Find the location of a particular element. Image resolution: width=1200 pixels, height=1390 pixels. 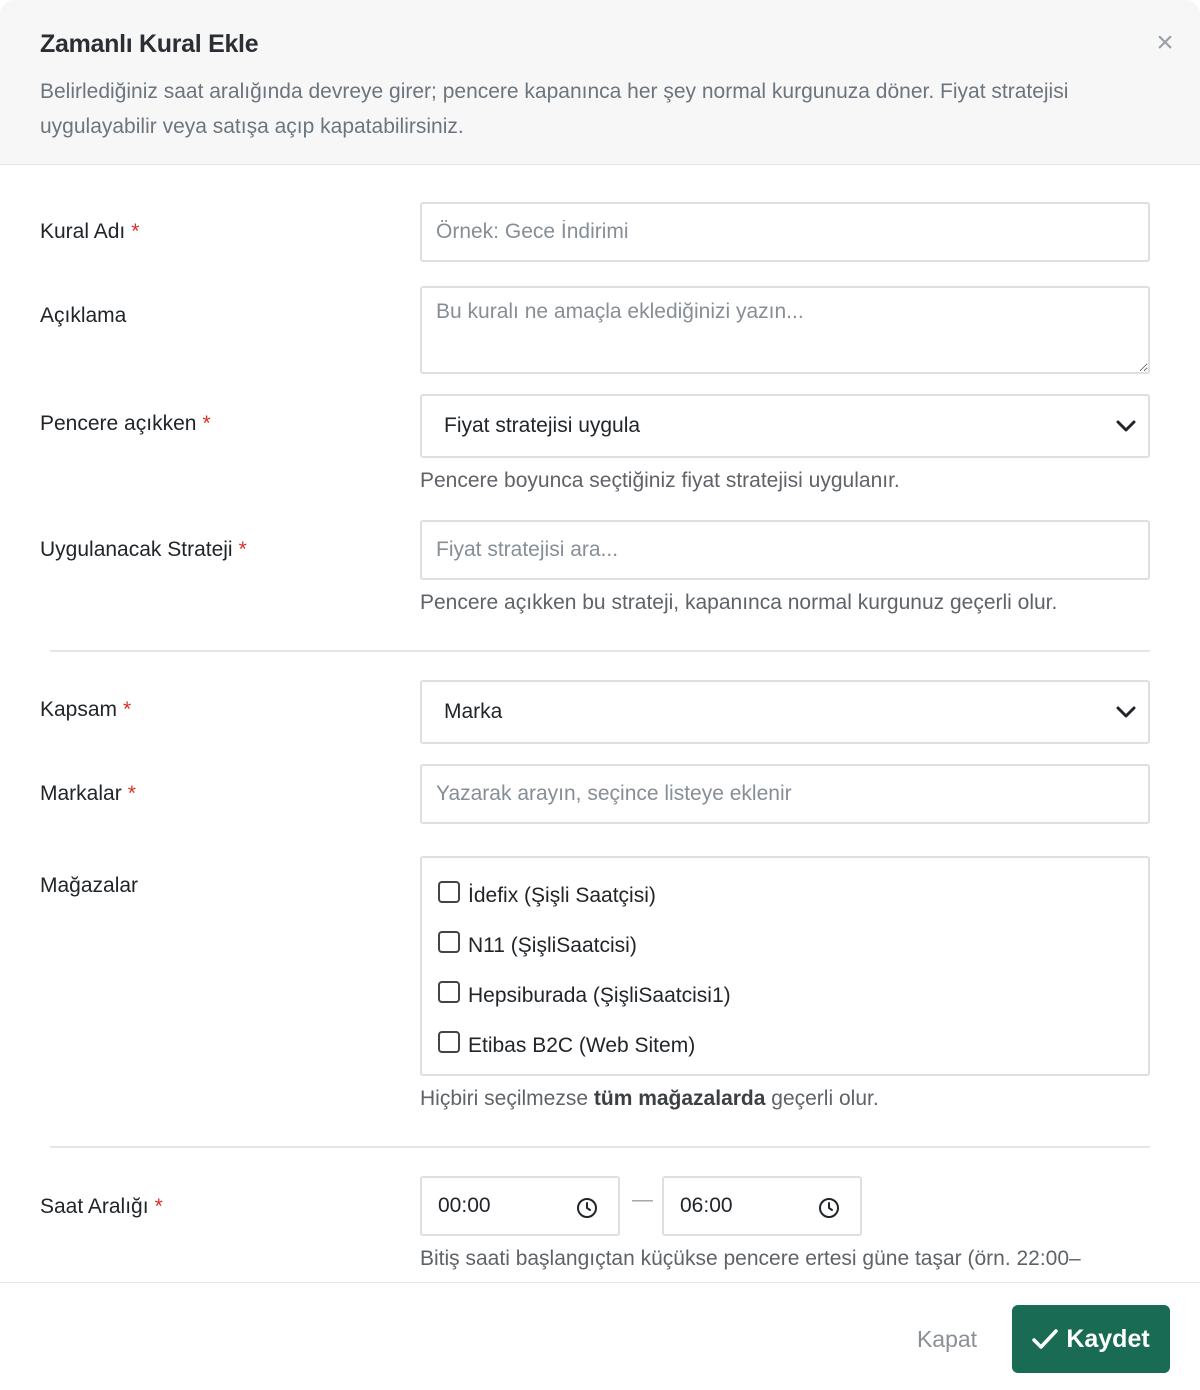

start-time-input: 00:00 is located at coordinates (520, 1206).